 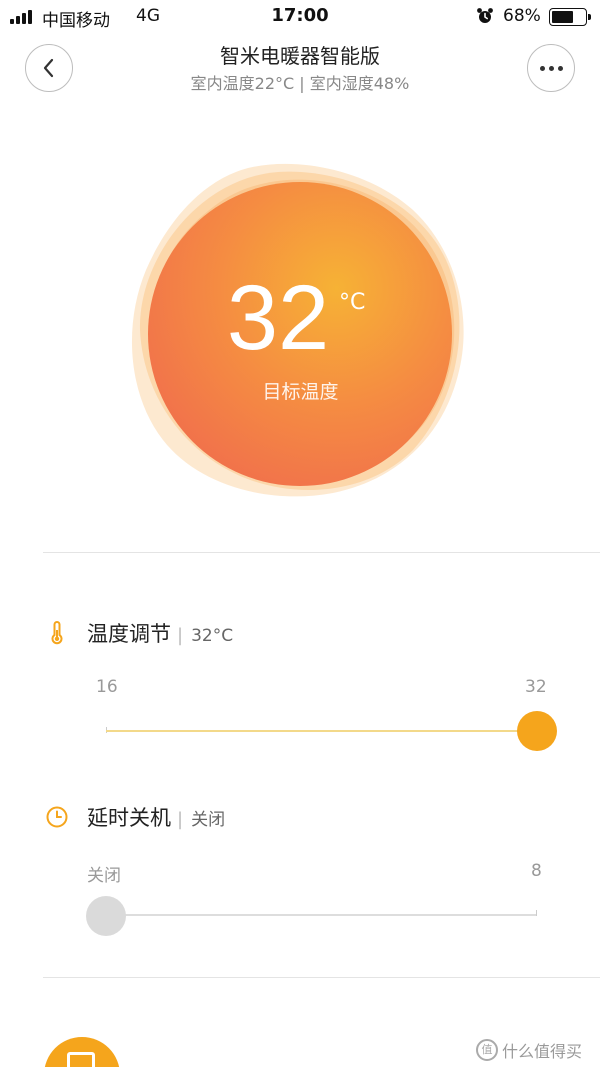 I want to click on display-icon, so click(x=81, y=1059).